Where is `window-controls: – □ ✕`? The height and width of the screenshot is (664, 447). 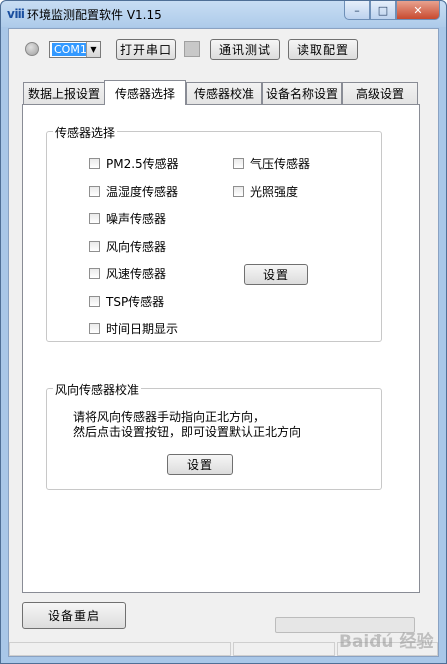 window-controls: – □ ✕ is located at coordinates (392, 11).